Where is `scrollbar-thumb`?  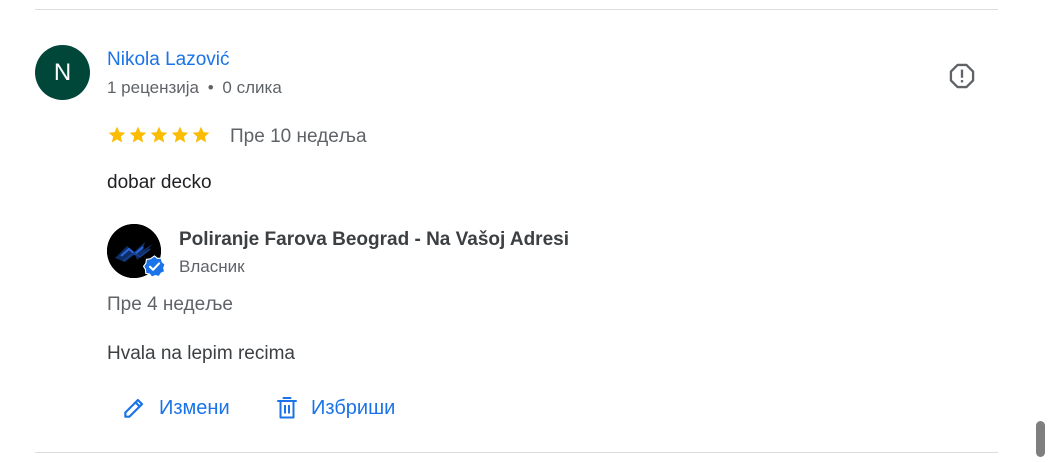 scrollbar-thumb is located at coordinates (1040, 439).